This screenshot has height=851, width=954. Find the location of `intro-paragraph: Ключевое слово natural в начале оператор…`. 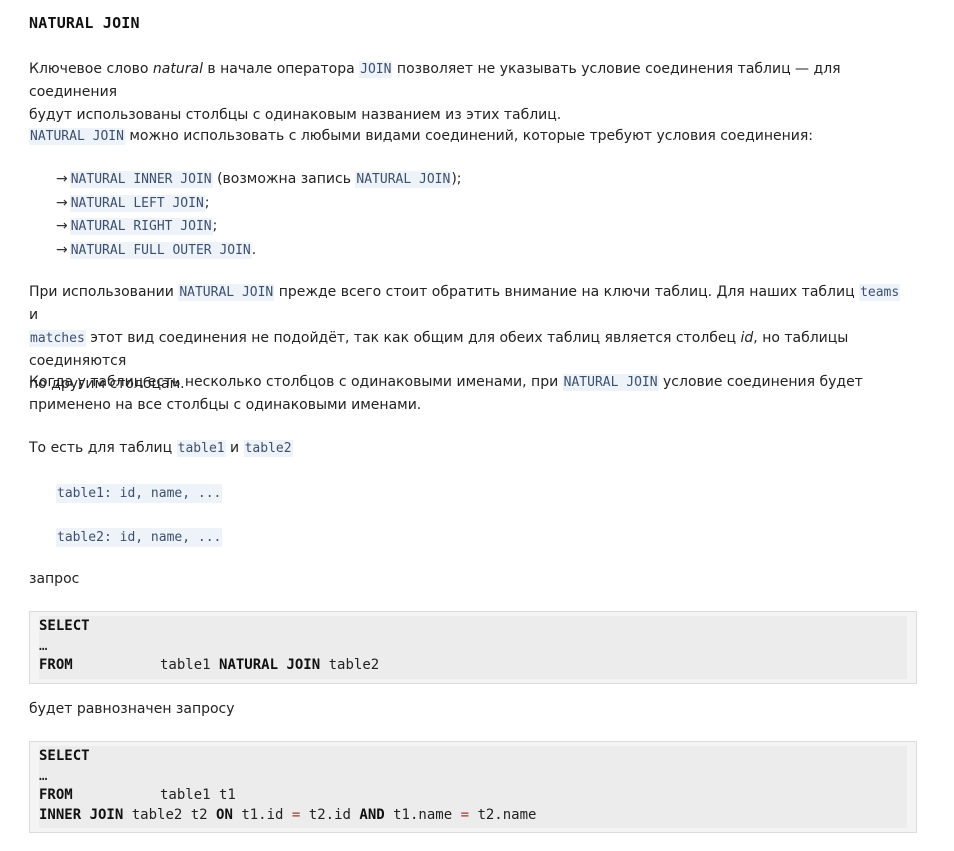

intro-paragraph: Ключевое слово natural в начале оператор… is located at coordinates (435, 92).